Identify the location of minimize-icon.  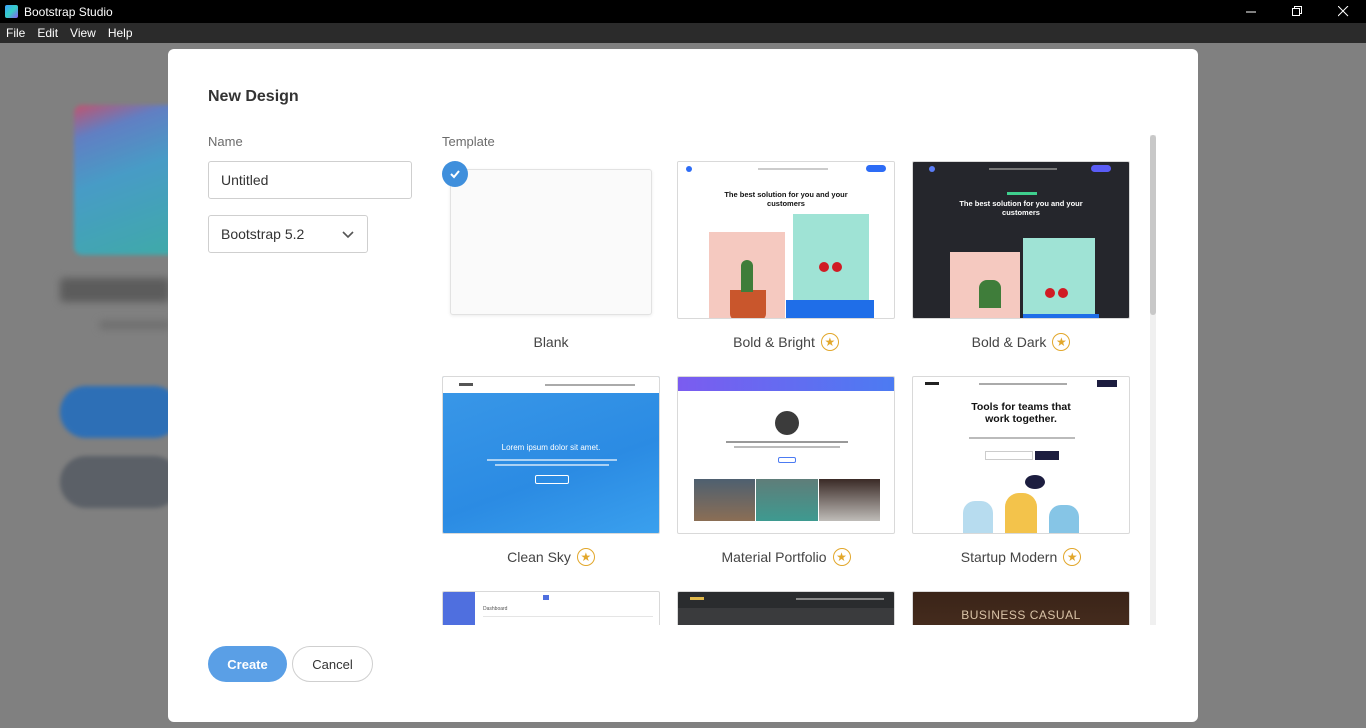
(1250, 12).